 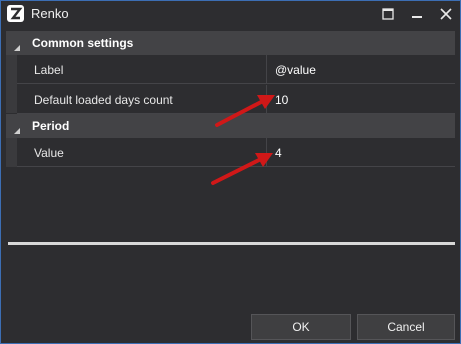 What do you see at coordinates (406, 327) in the screenshot?
I see `cancel-button: Cancel` at bounding box center [406, 327].